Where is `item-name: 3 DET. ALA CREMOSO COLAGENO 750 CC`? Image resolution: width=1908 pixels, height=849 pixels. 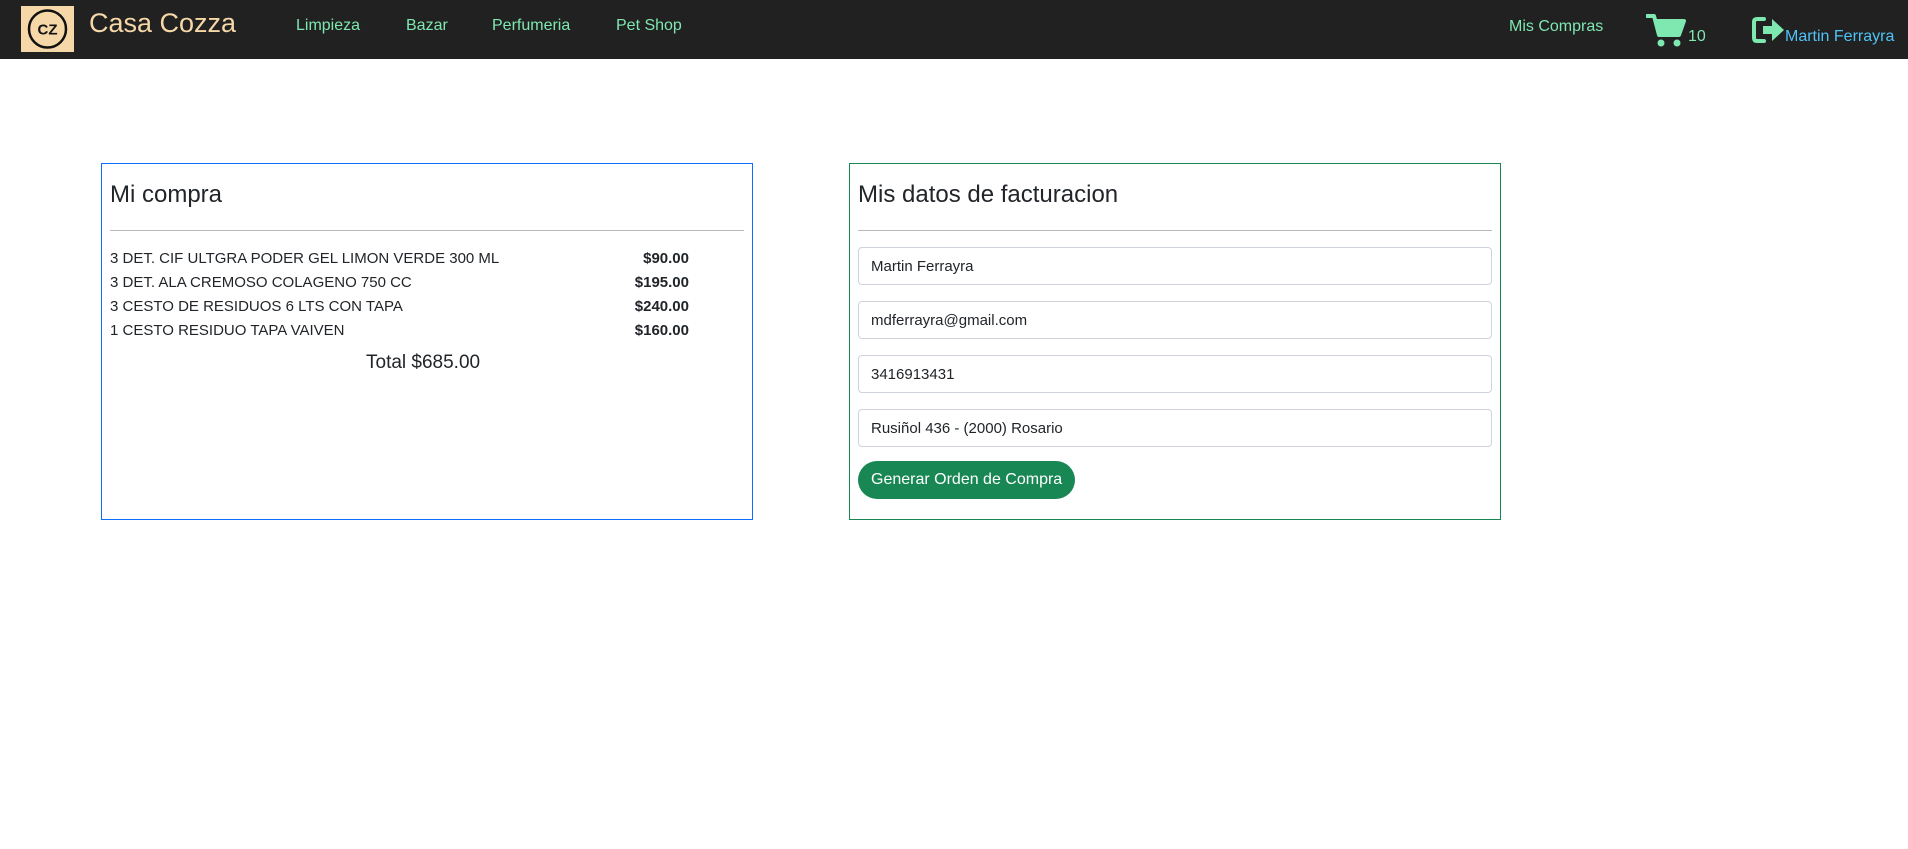 item-name: 3 DET. ALA CREMOSO COLAGENO 750 CC is located at coordinates (261, 282).